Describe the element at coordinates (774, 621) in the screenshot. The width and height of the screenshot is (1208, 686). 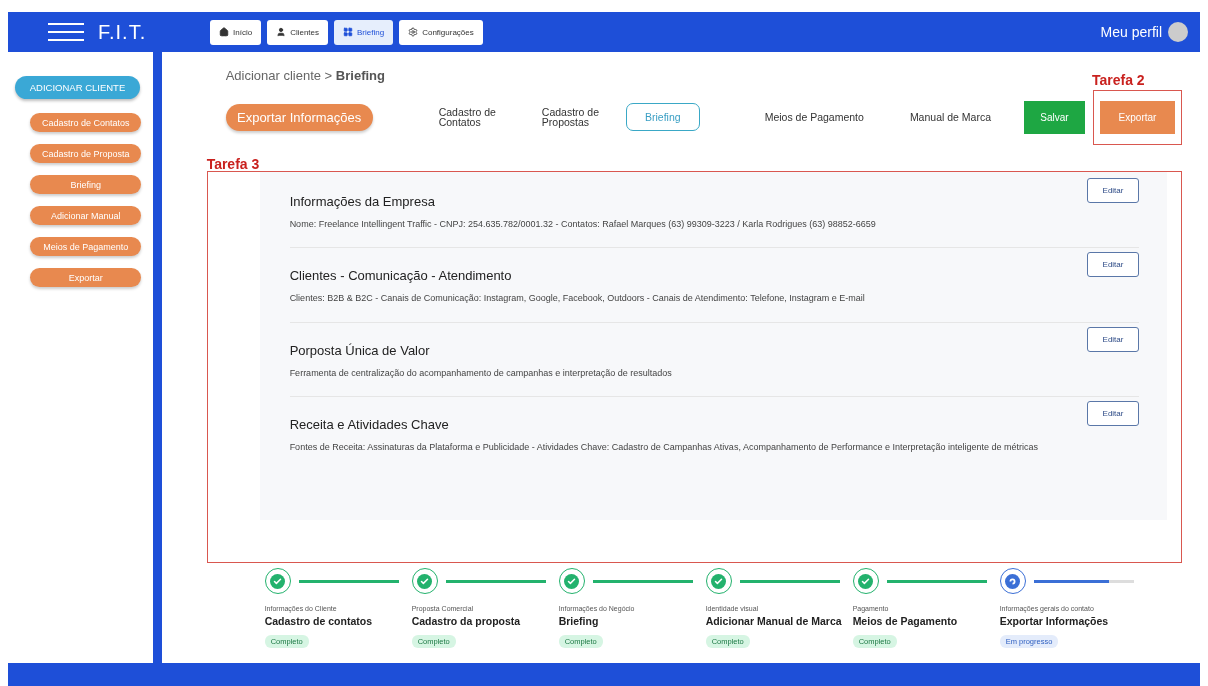
I see `step-title: Adicionar Manual de Marca` at that location.